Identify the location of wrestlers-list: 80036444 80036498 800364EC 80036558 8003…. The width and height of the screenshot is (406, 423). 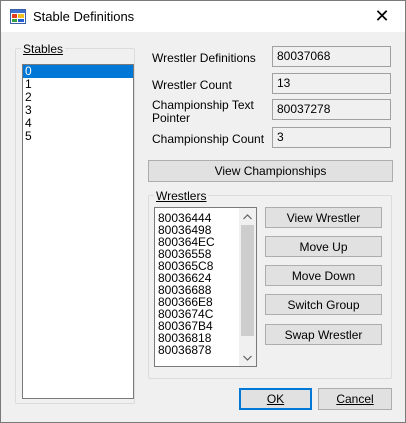
(205, 287).